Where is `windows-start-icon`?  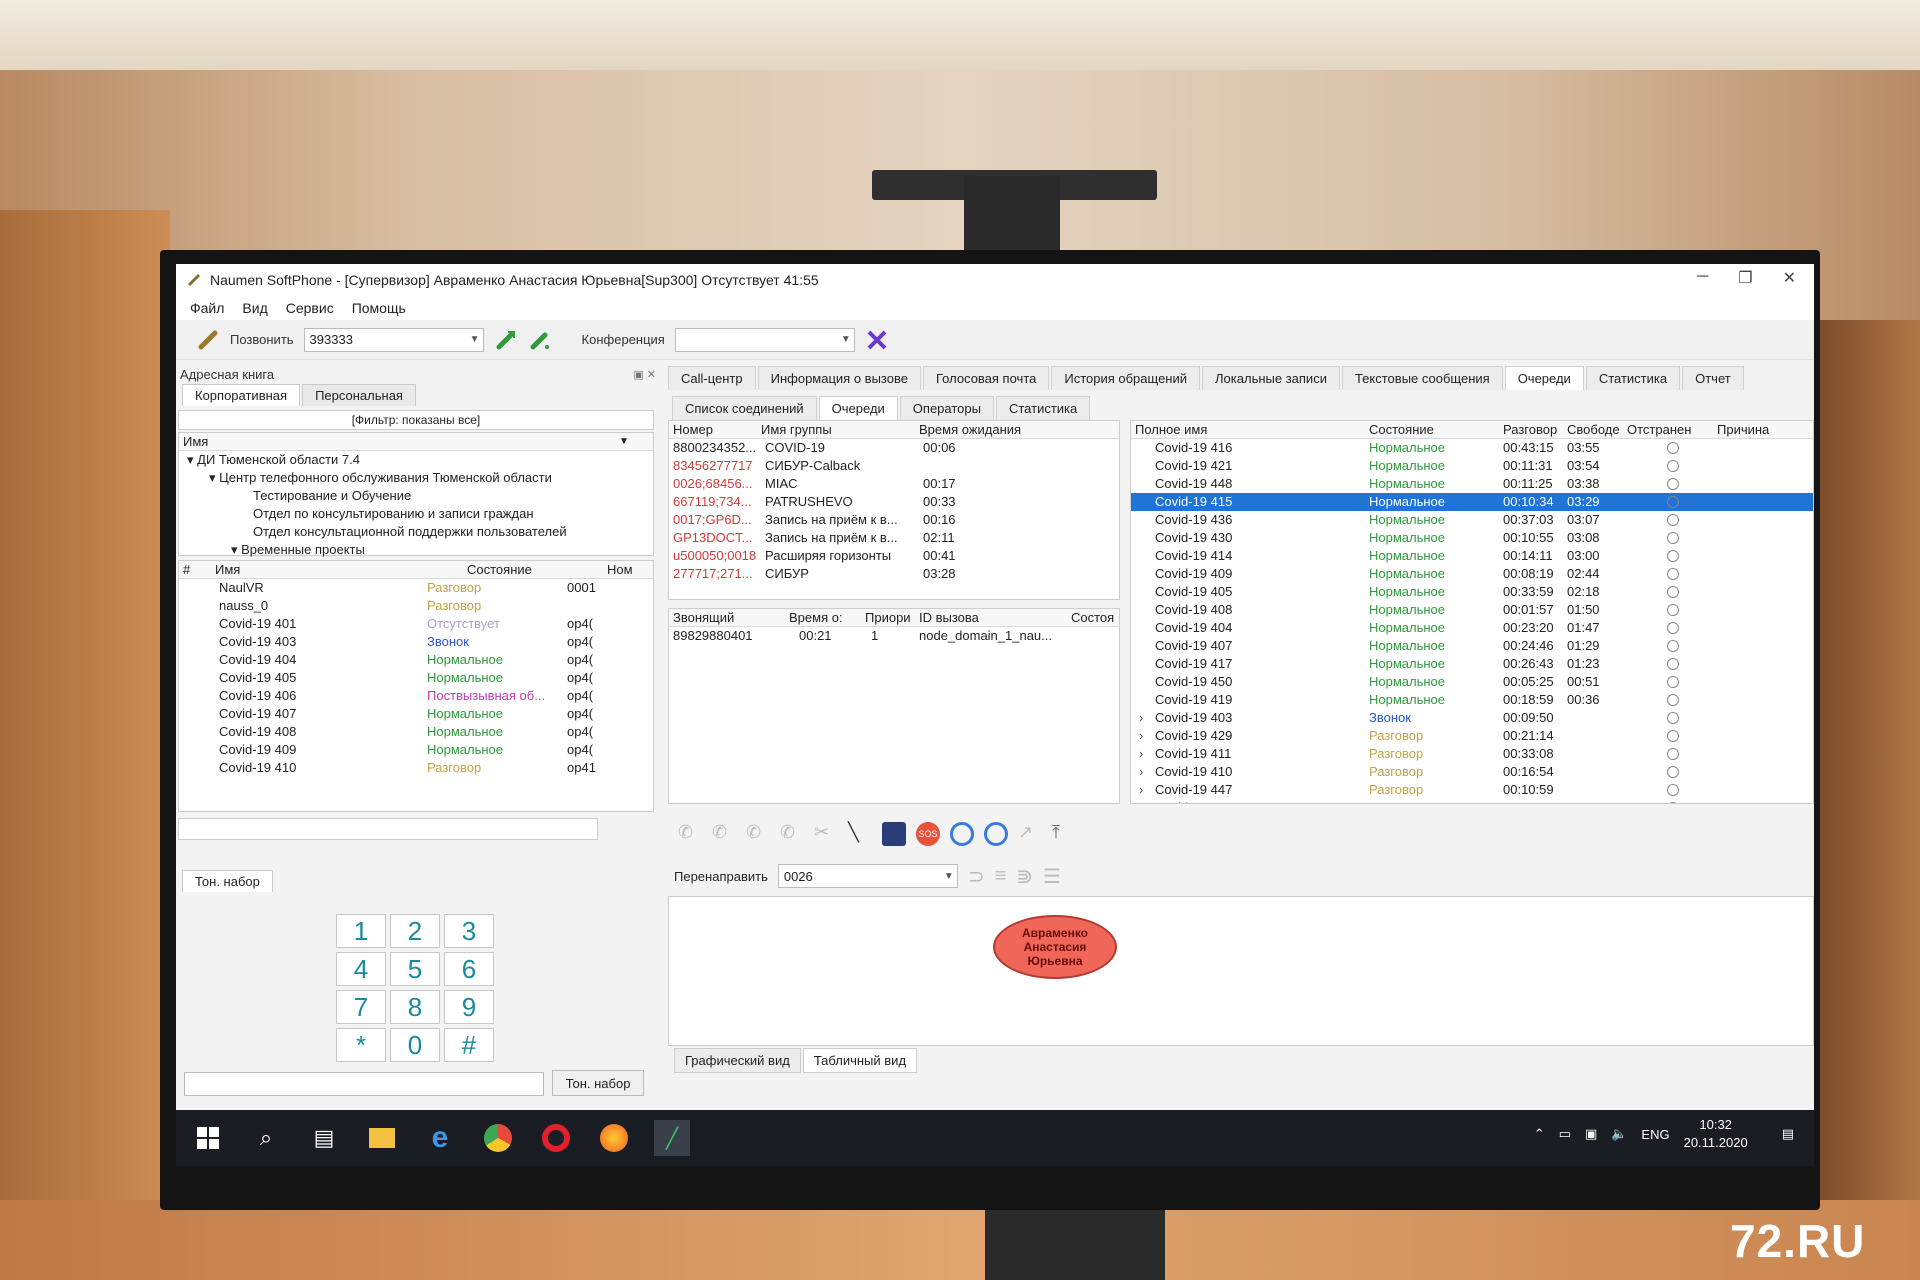 windows-start-icon is located at coordinates (208, 1138).